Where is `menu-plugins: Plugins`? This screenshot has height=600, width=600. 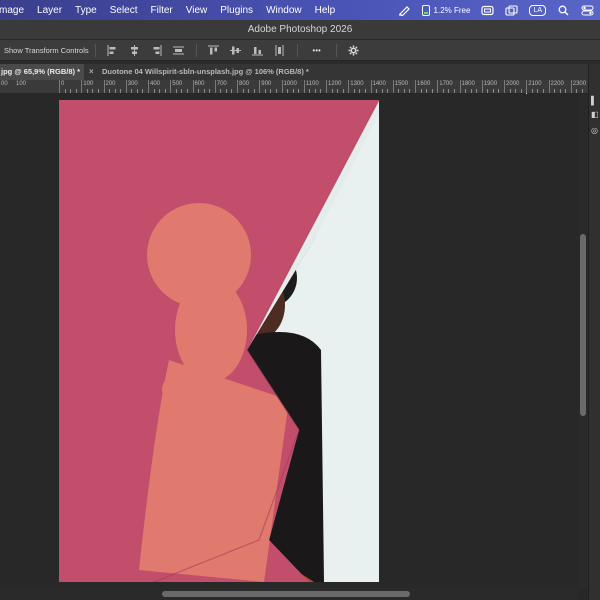
menu-plugins: Plugins is located at coordinates (236, 10).